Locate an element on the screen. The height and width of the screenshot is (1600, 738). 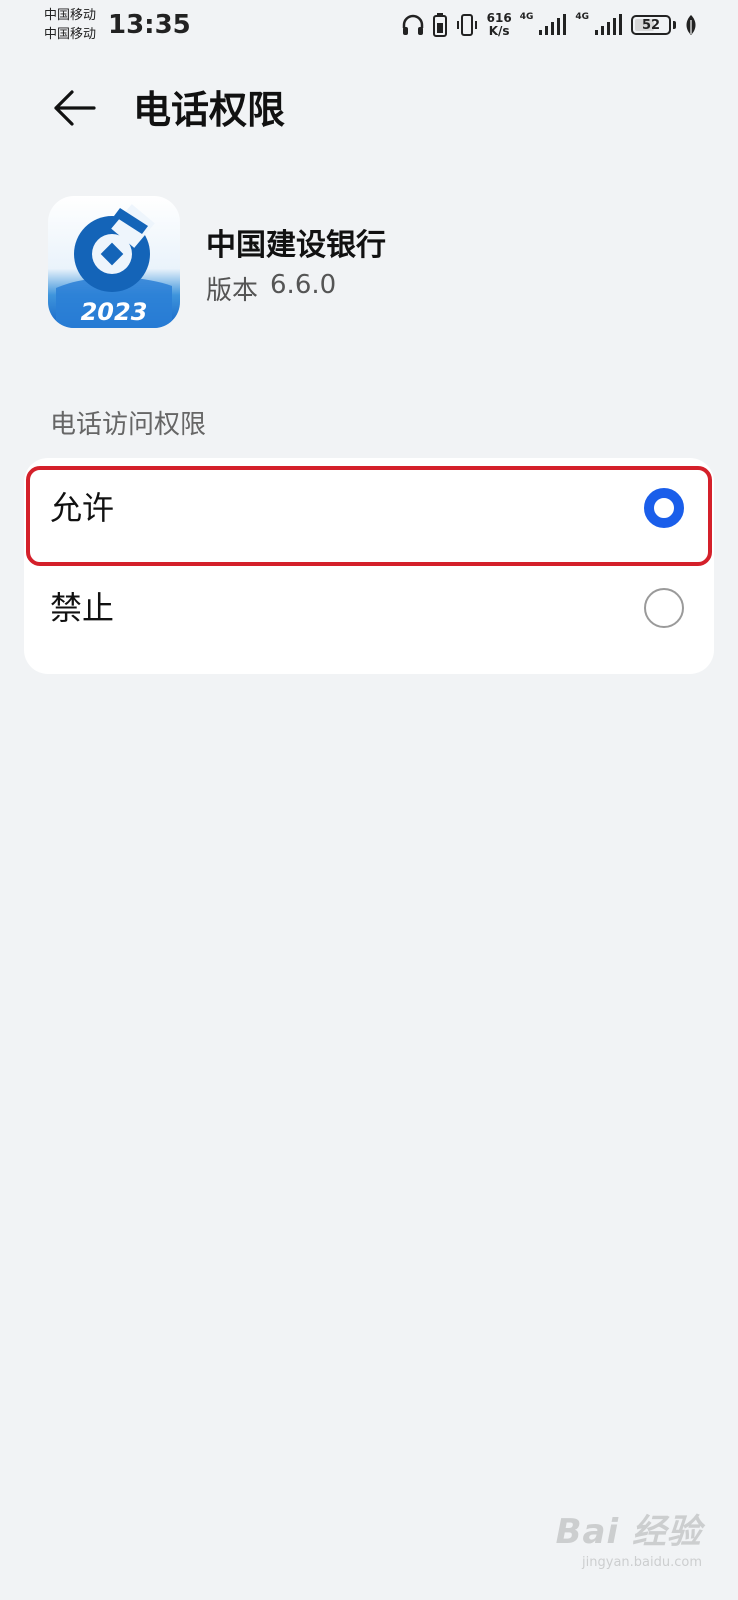
watermark: Bai 经验 jingyan.baidu.com is located at coordinates (629, 1537).